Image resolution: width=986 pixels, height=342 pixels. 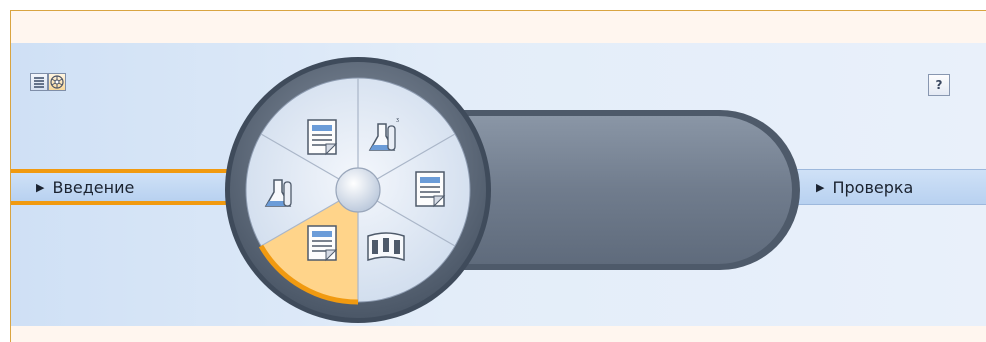 What do you see at coordinates (398, 122) in the screenshot?
I see `svg-text: ᶾ` at bounding box center [398, 122].